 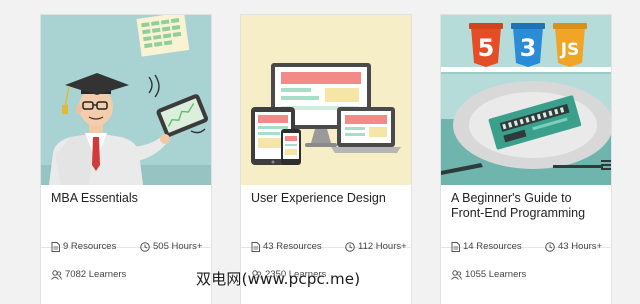 I want to click on course-image-frontend: 5 3 JS, so click(x=526, y=100).